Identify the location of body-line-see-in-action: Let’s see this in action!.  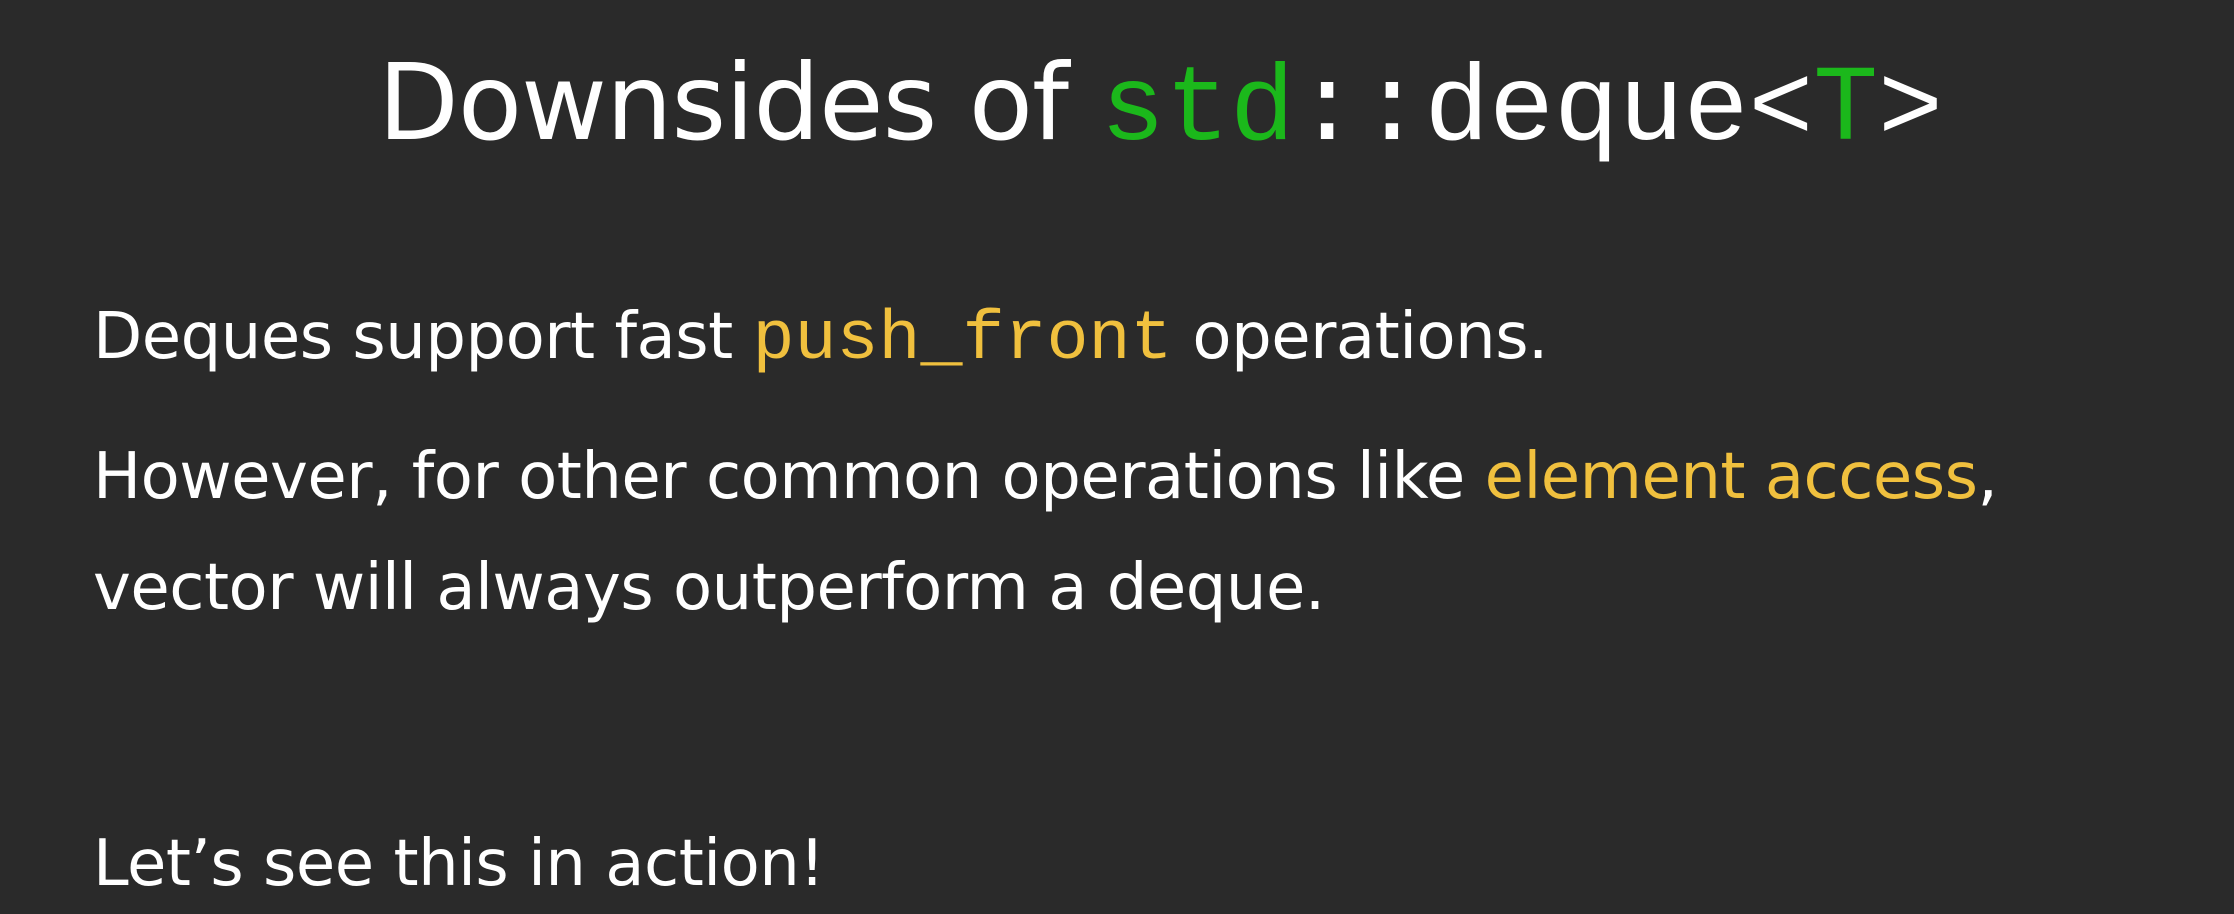
(459, 864).